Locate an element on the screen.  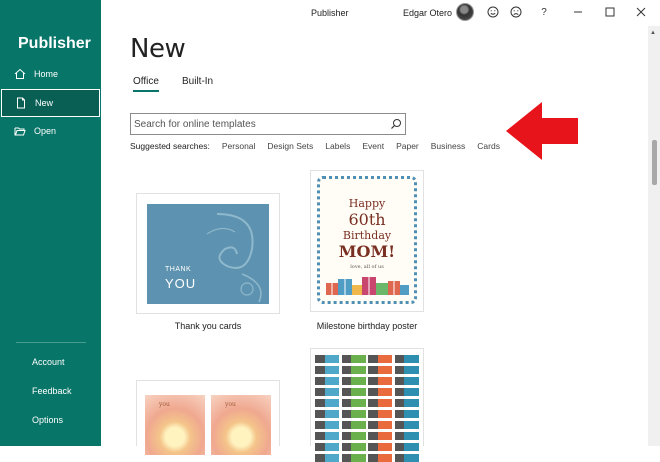
sidebar-item-open: Open is located at coordinates (50, 131).